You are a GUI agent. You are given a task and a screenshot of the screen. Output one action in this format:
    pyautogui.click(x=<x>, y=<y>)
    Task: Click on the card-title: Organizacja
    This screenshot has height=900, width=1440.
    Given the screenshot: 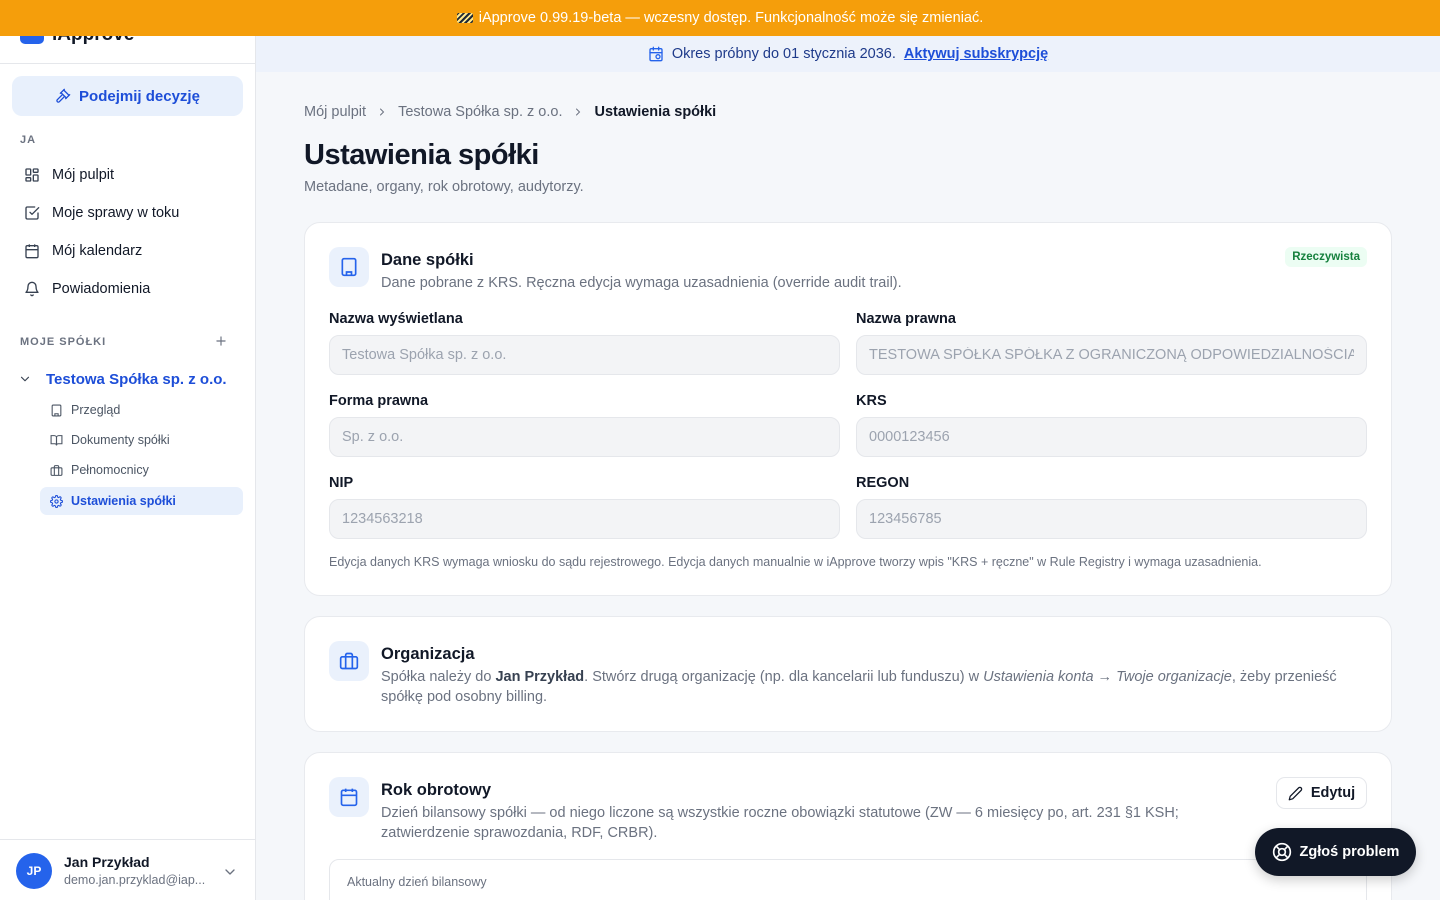 What is the action you would take?
    pyautogui.click(x=428, y=654)
    